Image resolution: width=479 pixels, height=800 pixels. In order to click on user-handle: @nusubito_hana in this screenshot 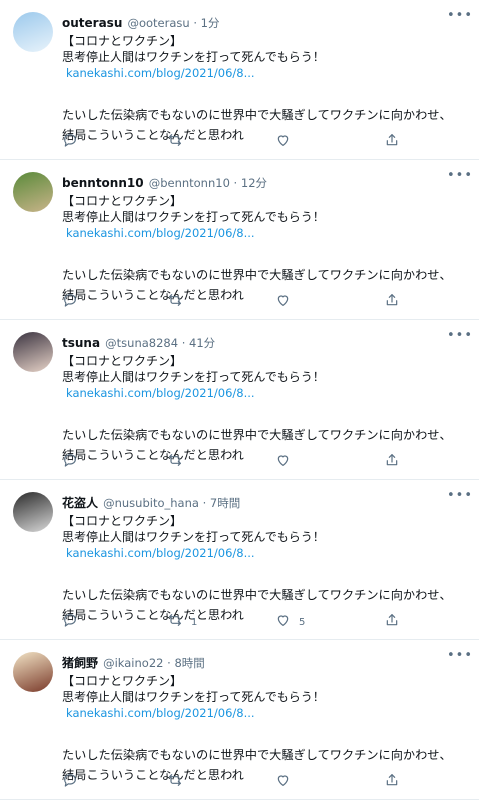, I will do `click(151, 503)`.